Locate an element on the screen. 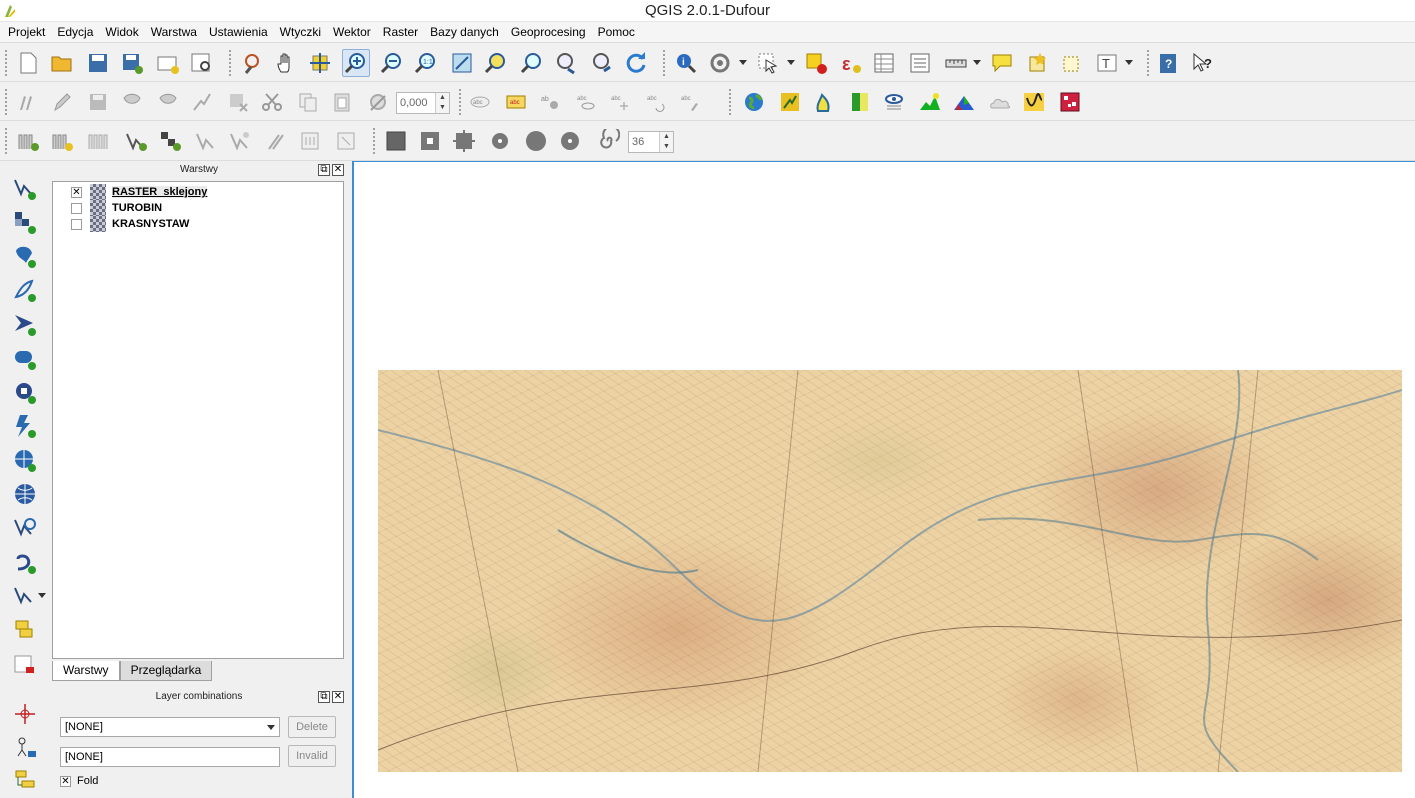 The width and height of the screenshot is (1415, 798). add-delimited-text-layer-icon is located at coordinates (25, 528).